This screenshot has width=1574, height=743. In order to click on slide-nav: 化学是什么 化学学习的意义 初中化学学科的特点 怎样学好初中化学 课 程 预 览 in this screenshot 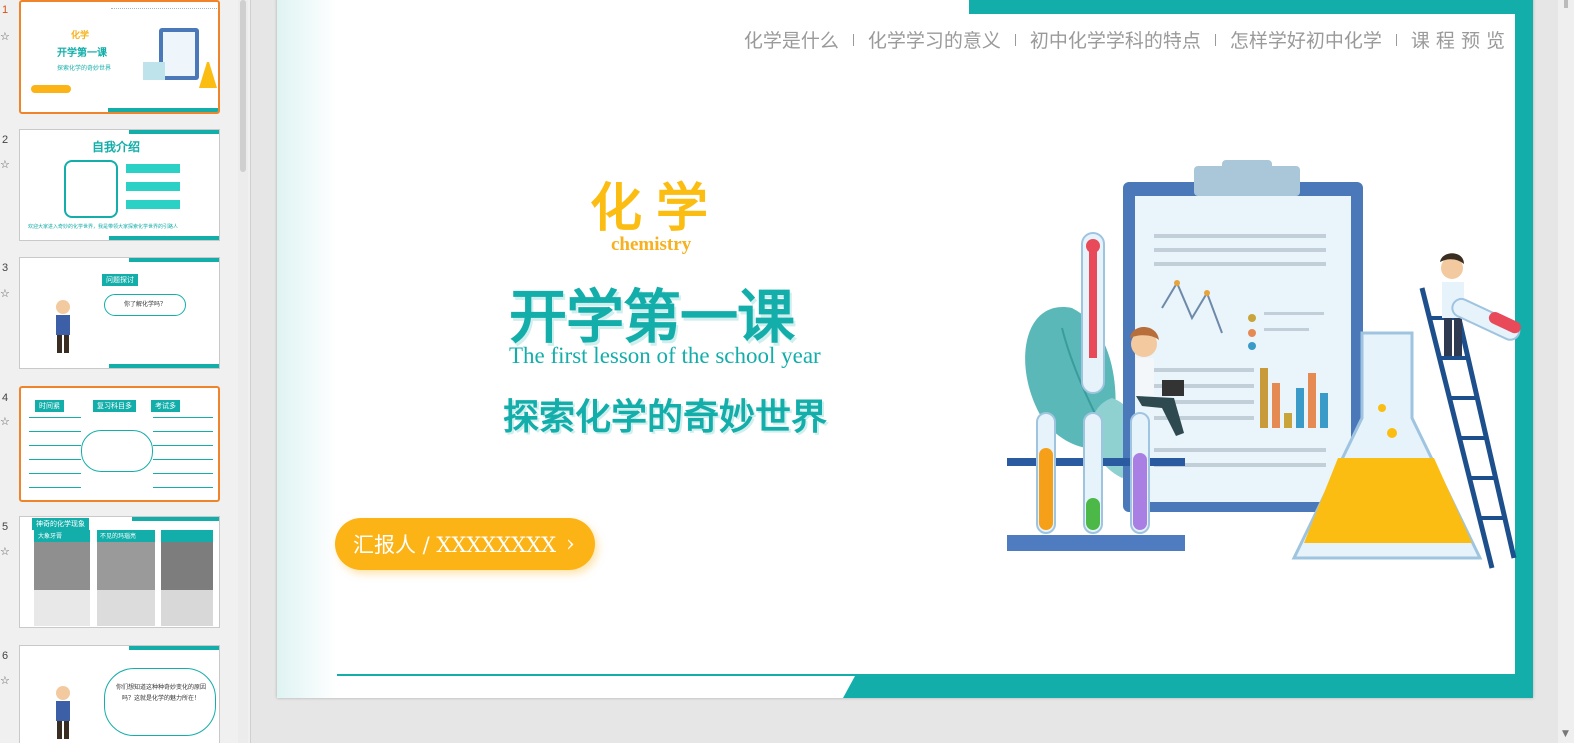, I will do `click(1124, 39)`.